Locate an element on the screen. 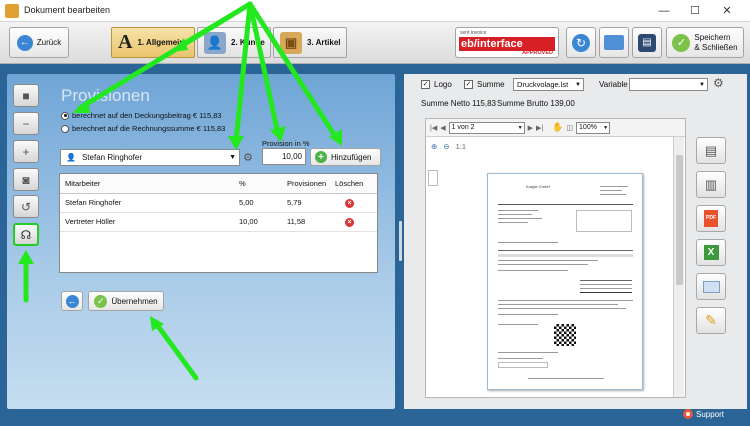  sidebar-cube-button: ■ is located at coordinates (26, 95).